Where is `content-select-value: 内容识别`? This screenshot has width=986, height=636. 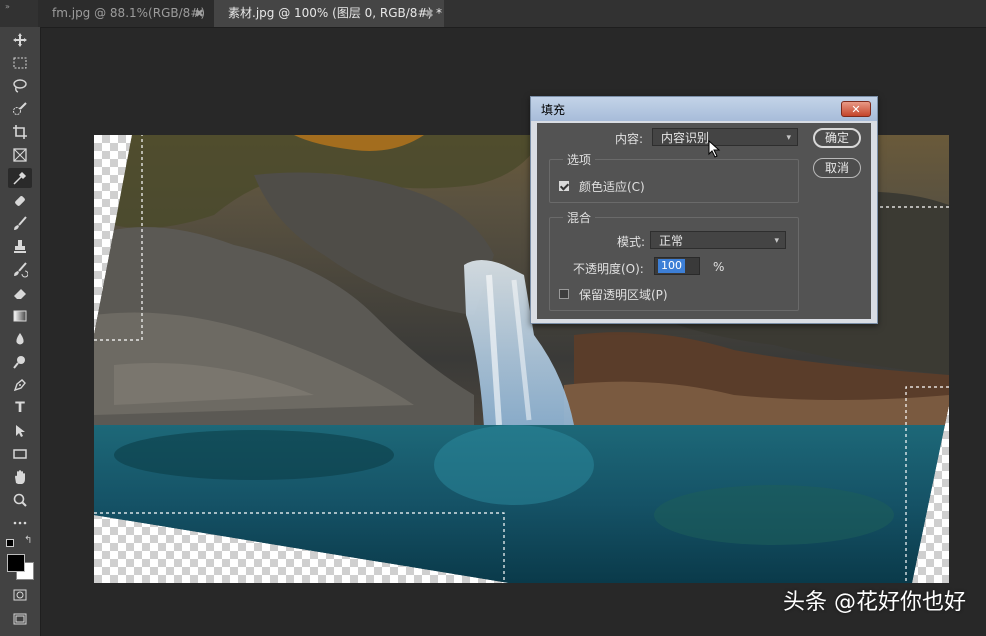 content-select-value: 内容识别 is located at coordinates (685, 138).